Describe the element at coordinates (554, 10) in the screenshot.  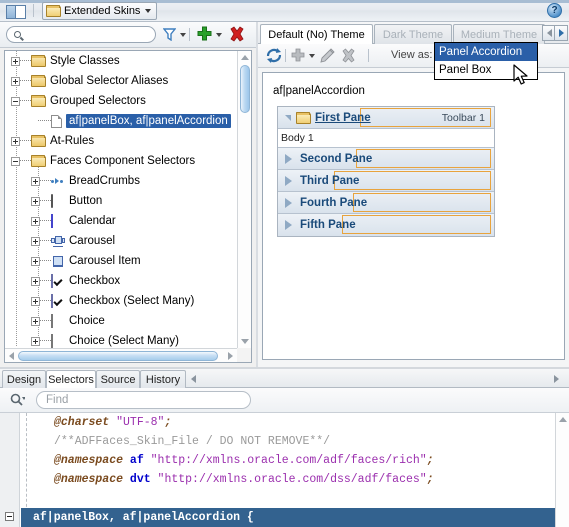
I see `help-icon: ?` at that location.